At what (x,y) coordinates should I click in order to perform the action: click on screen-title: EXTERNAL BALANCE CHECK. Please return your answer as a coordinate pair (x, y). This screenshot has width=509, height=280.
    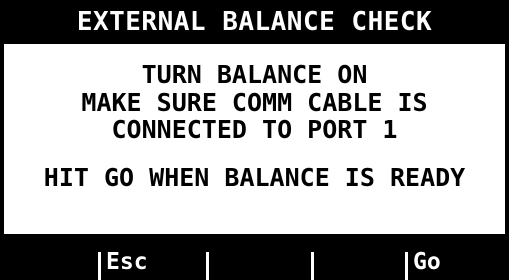
    Looking at the image, I should click on (254, 22).